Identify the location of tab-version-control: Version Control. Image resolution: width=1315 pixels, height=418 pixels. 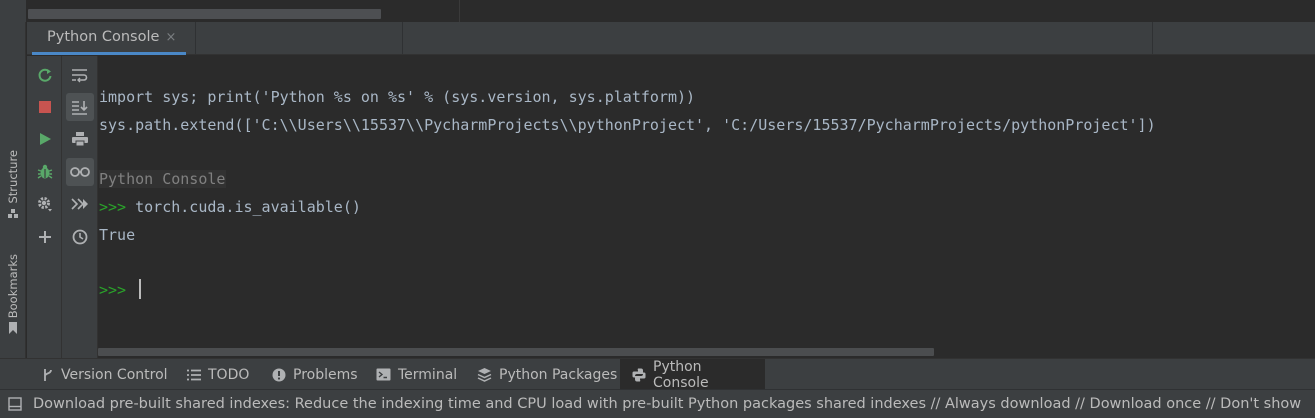
(105, 374).